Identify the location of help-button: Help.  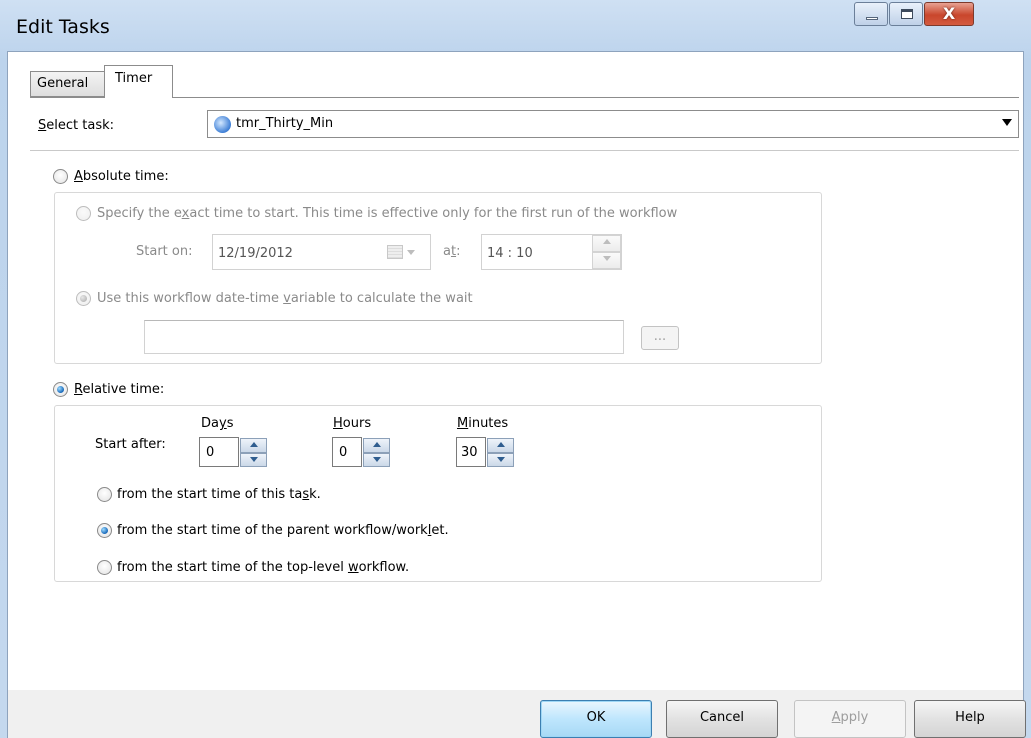
(970, 719).